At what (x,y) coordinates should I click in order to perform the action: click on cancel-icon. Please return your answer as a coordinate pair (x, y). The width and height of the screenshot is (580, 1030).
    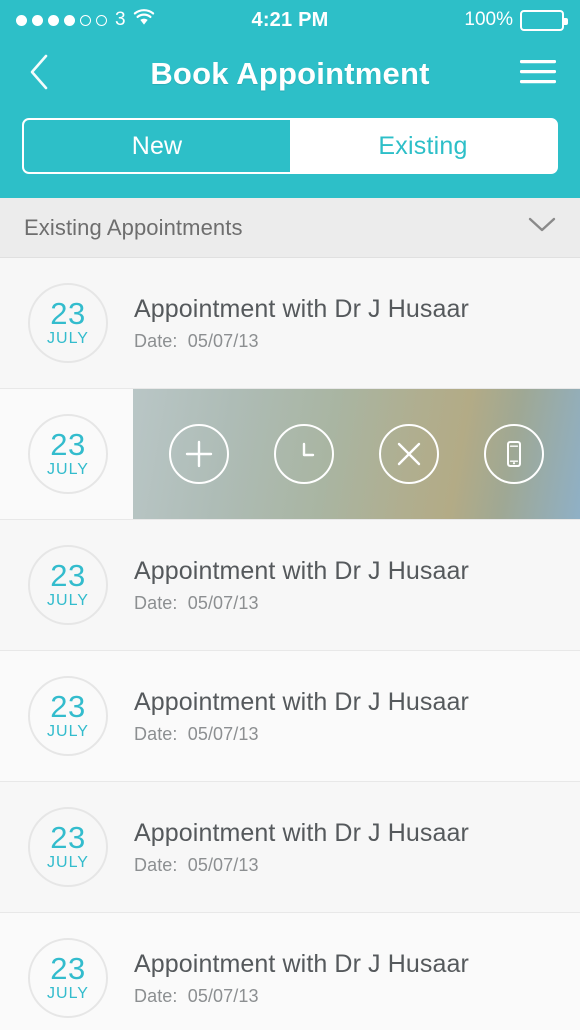
    Looking at the image, I should click on (409, 454).